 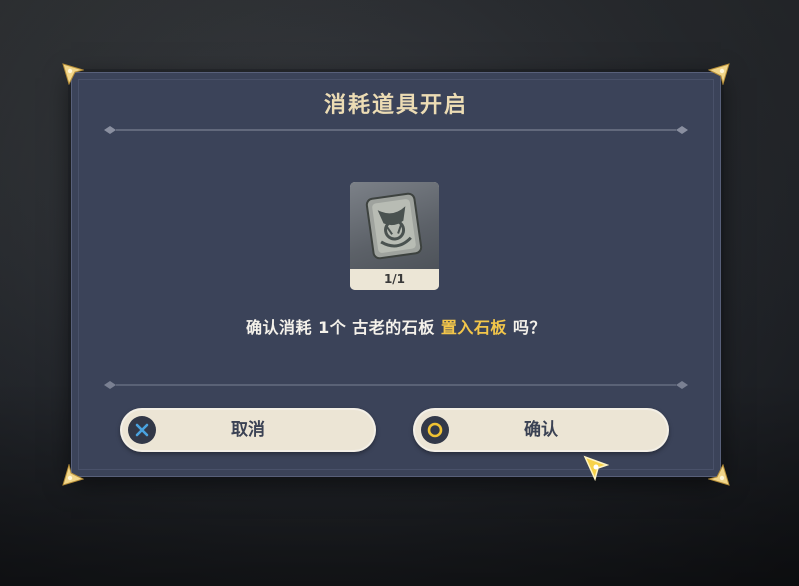 What do you see at coordinates (343, 327) in the screenshot?
I see `confirm-message-prefix: 确认消耗 1个 古老的石板` at bounding box center [343, 327].